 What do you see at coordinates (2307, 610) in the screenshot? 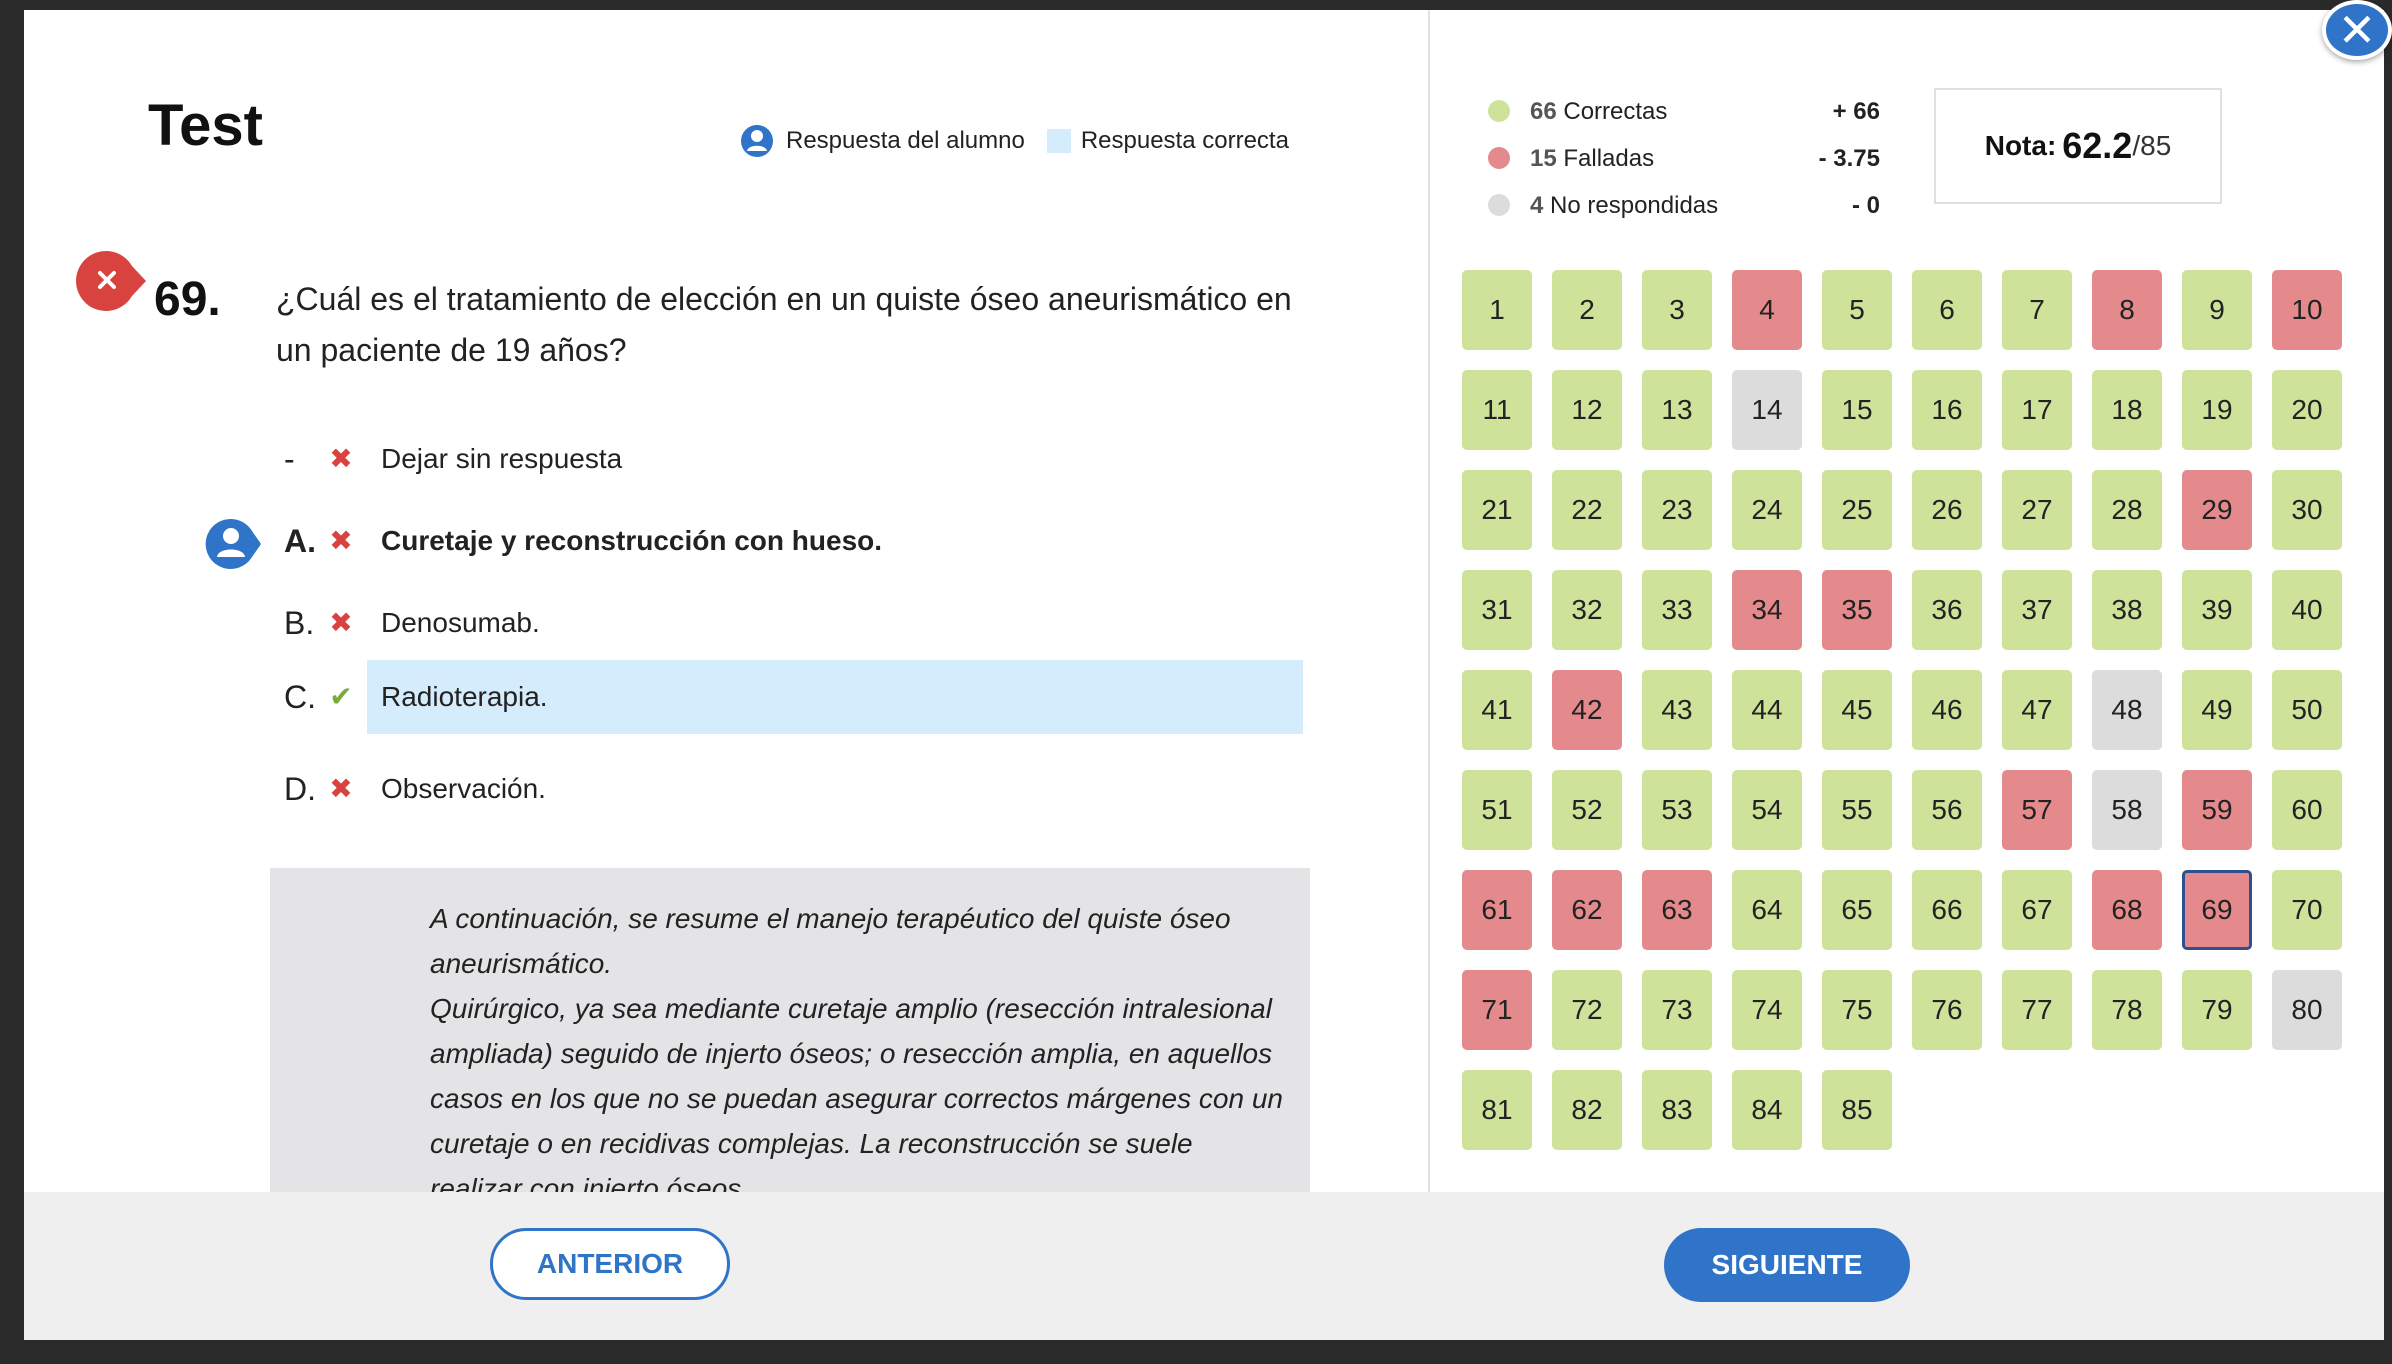
I see `question-cell-40: 40` at bounding box center [2307, 610].